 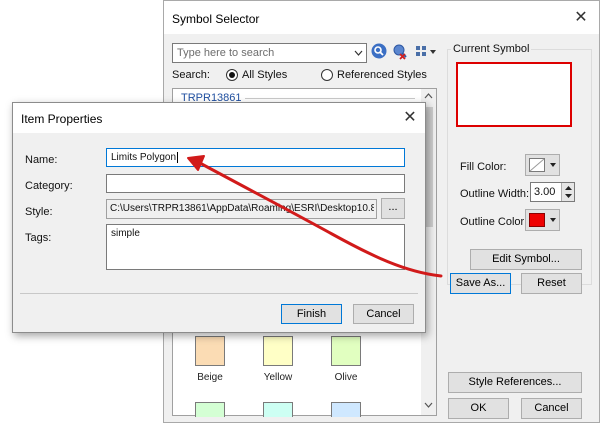 What do you see at coordinates (568, 188) in the screenshot?
I see `spin-up-icon` at bounding box center [568, 188].